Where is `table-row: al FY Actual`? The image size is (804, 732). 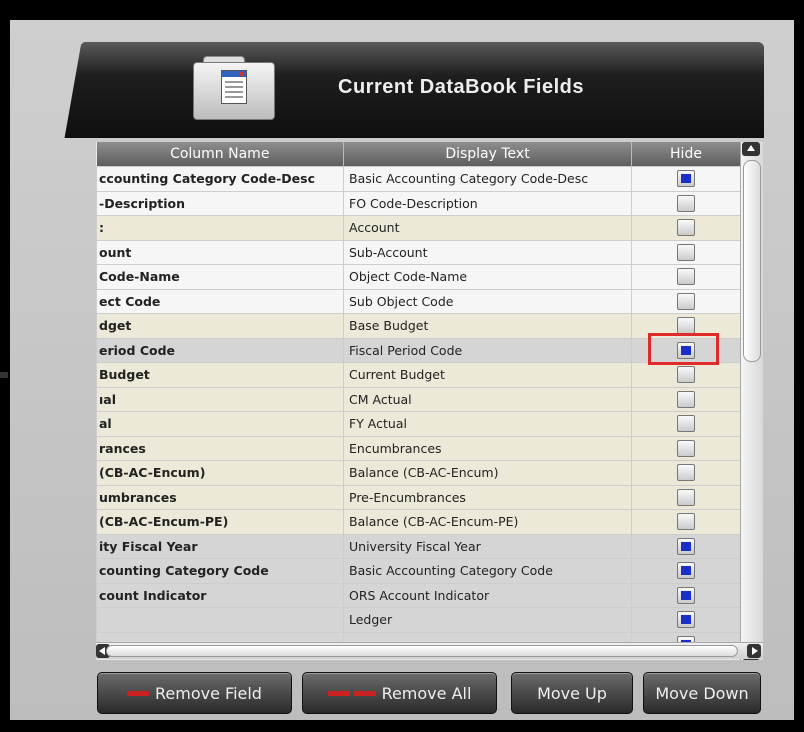
table-row: al FY Actual is located at coordinates (418, 424).